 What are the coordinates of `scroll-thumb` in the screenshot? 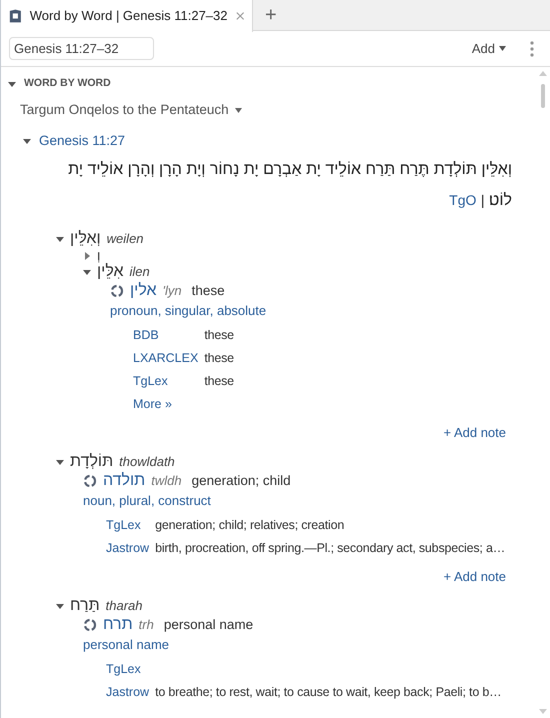 It's located at (543, 96).